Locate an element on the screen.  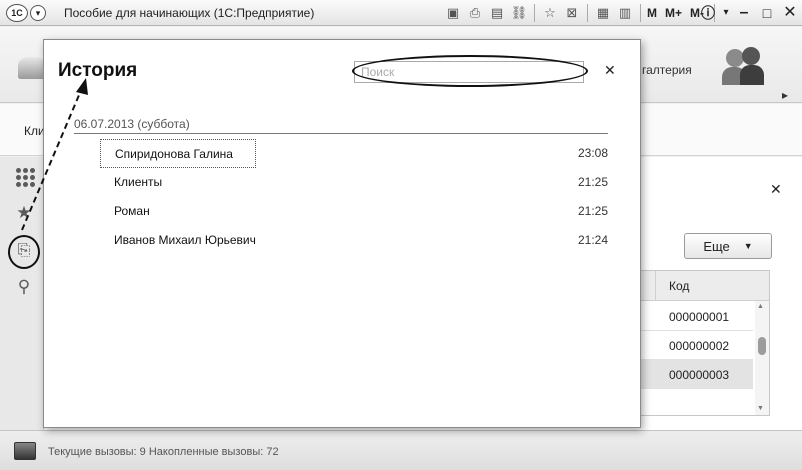
app-logo-icon: 1C is located at coordinates (17, 13).